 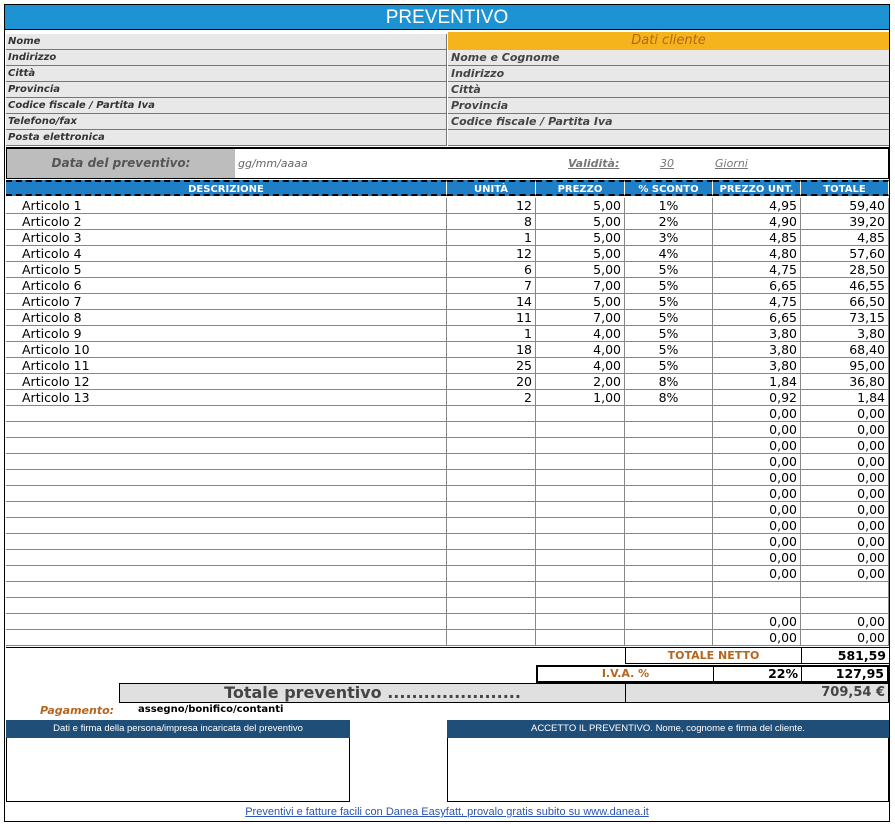 What do you see at coordinates (226, 334) in the screenshot?
I see `item-description: Articolo 9` at bounding box center [226, 334].